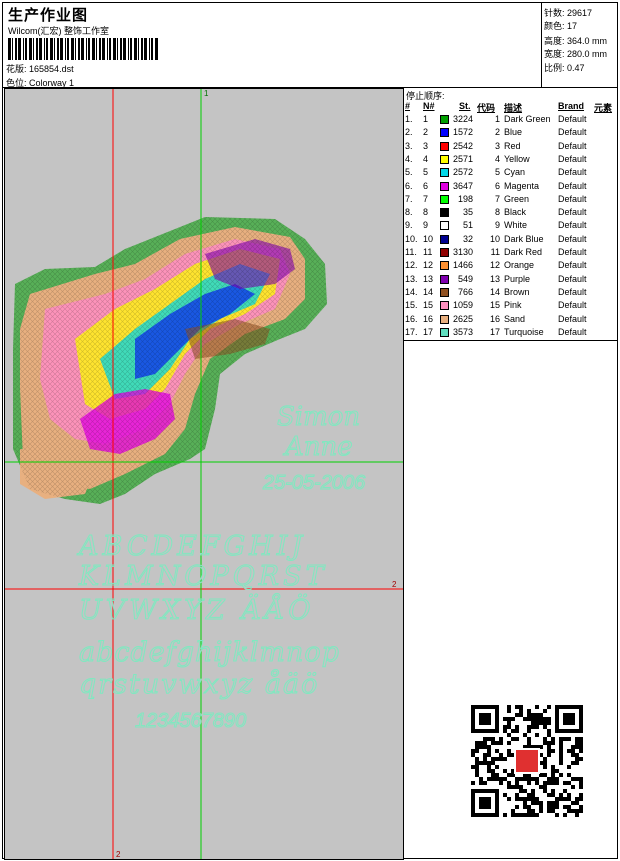  I want to click on table-row: 7. 7 198 7 Green Default, so click(511, 200).